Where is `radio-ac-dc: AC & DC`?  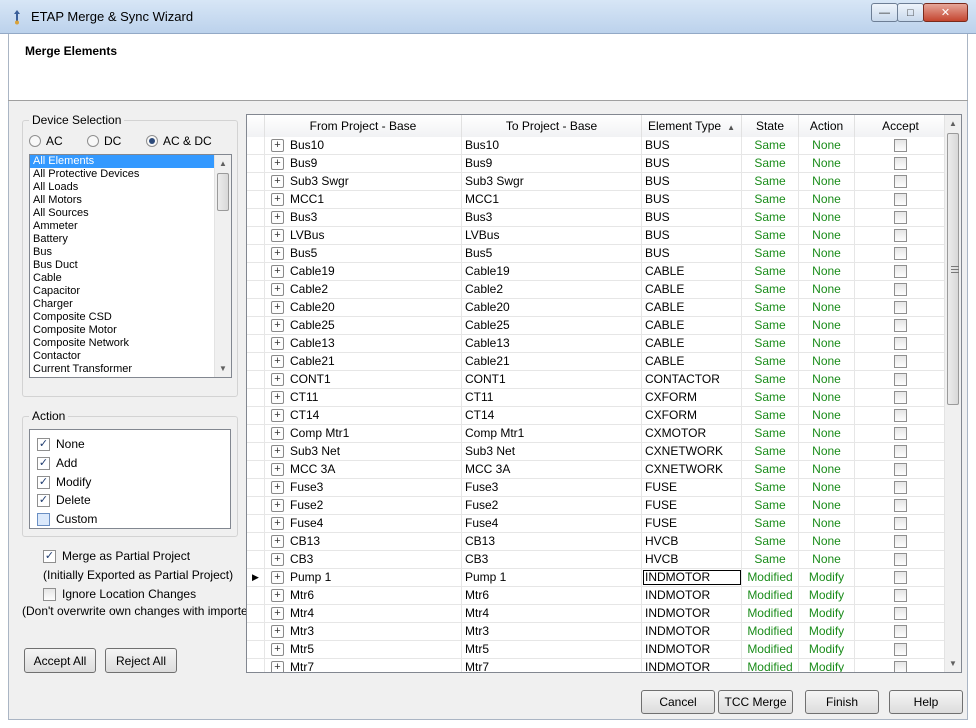
radio-ac-dc: AC & DC is located at coordinates (179, 141).